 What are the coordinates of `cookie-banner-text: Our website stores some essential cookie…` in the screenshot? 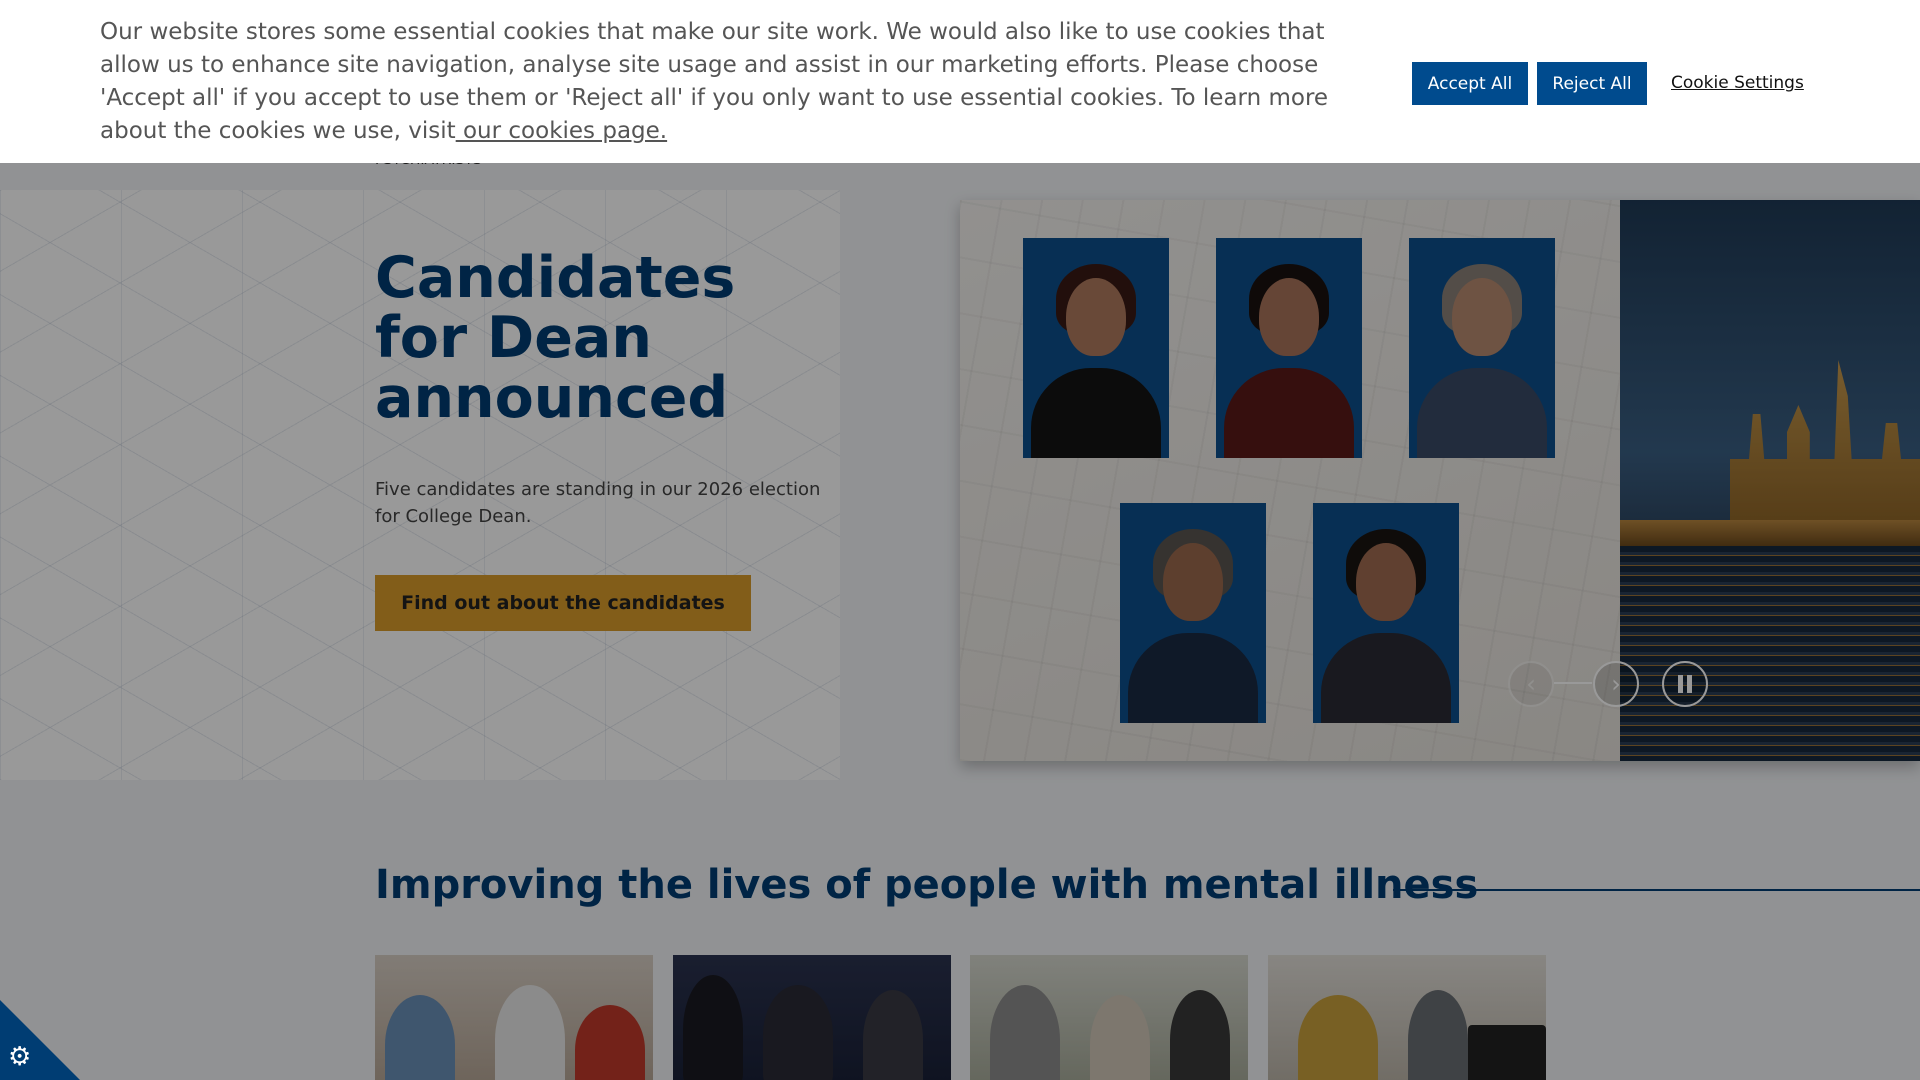 It's located at (745, 82).